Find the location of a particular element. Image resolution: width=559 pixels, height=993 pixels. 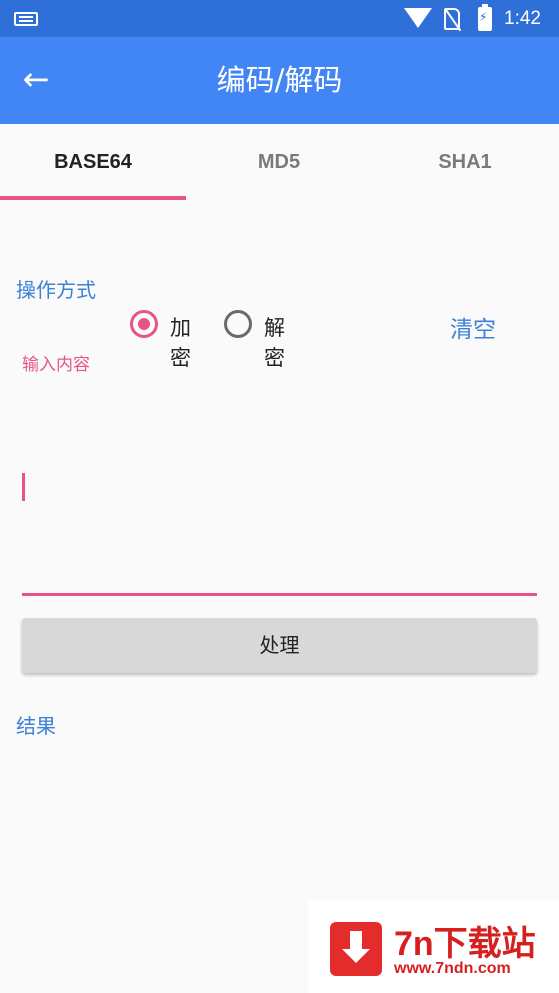

encrypt-radio-label: 加密 is located at coordinates (180, 342).